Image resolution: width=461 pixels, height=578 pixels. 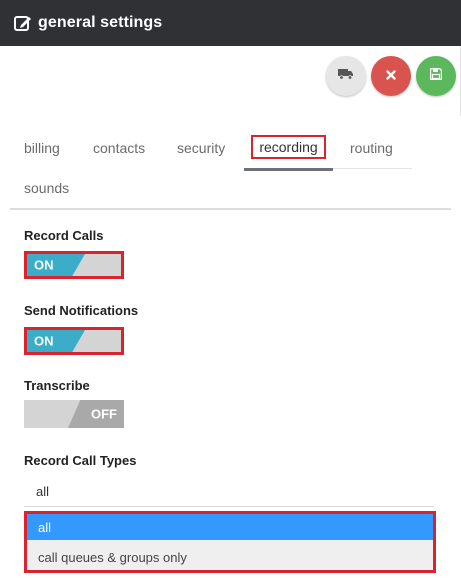 What do you see at coordinates (57, 385) in the screenshot?
I see `transcribe-label: Transcribe` at bounding box center [57, 385].